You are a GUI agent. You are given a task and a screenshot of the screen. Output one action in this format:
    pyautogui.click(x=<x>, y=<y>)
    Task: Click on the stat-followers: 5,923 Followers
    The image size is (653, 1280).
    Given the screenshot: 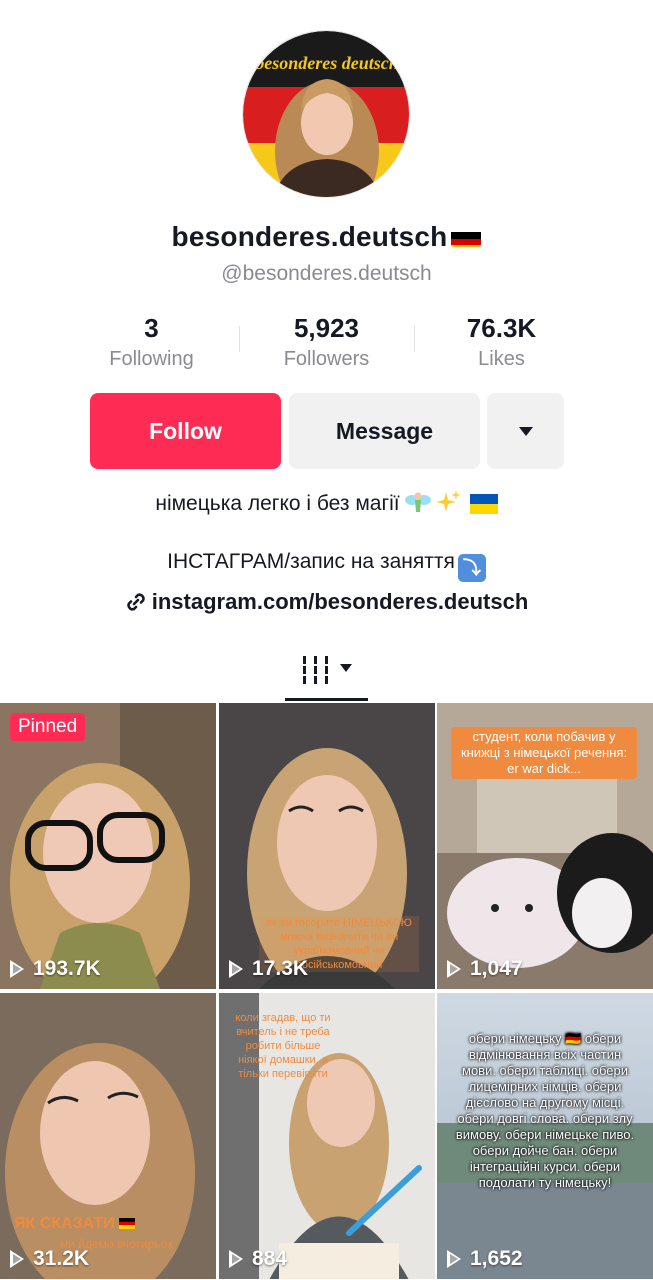 What is the action you would take?
    pyautogui.click(x=326, y=342)
    